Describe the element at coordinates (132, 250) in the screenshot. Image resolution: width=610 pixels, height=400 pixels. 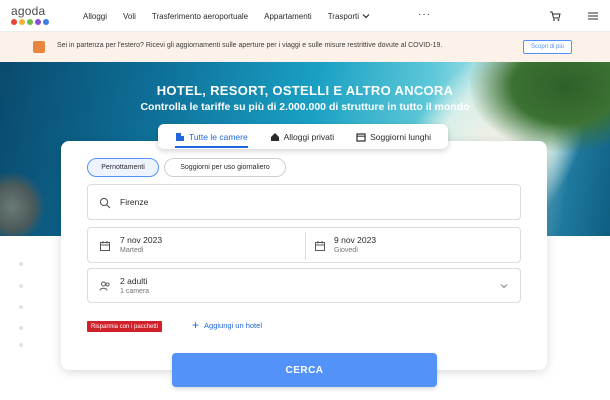
I see `checkin-day: Martedì` at that location.